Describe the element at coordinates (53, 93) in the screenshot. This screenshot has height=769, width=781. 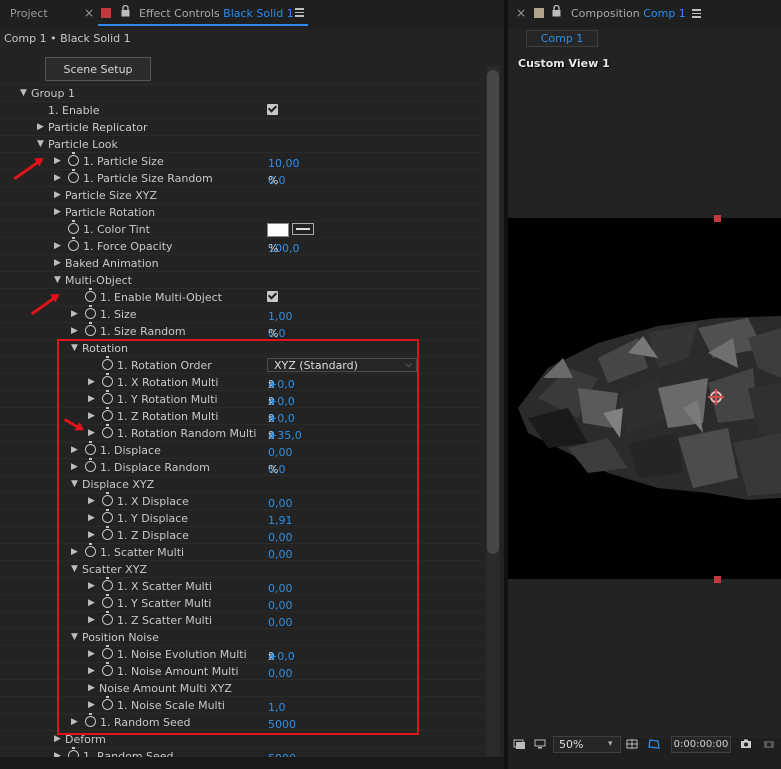
I see `property-label: Group 1` at that location.